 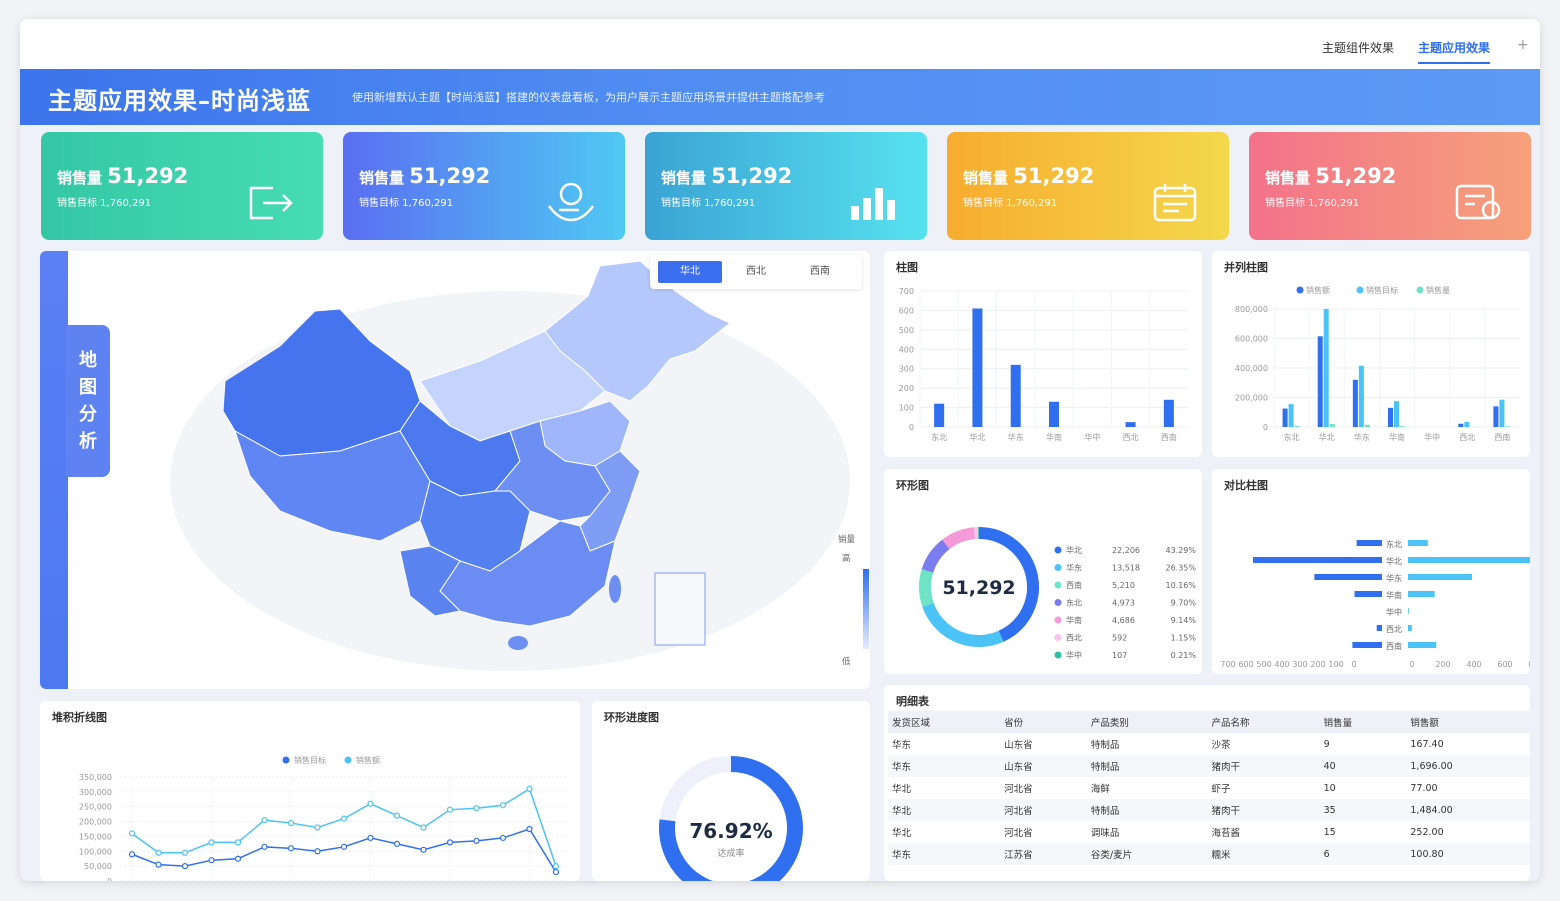 I want to click on table-cell: 山东省, so click(x=1043, y=766).